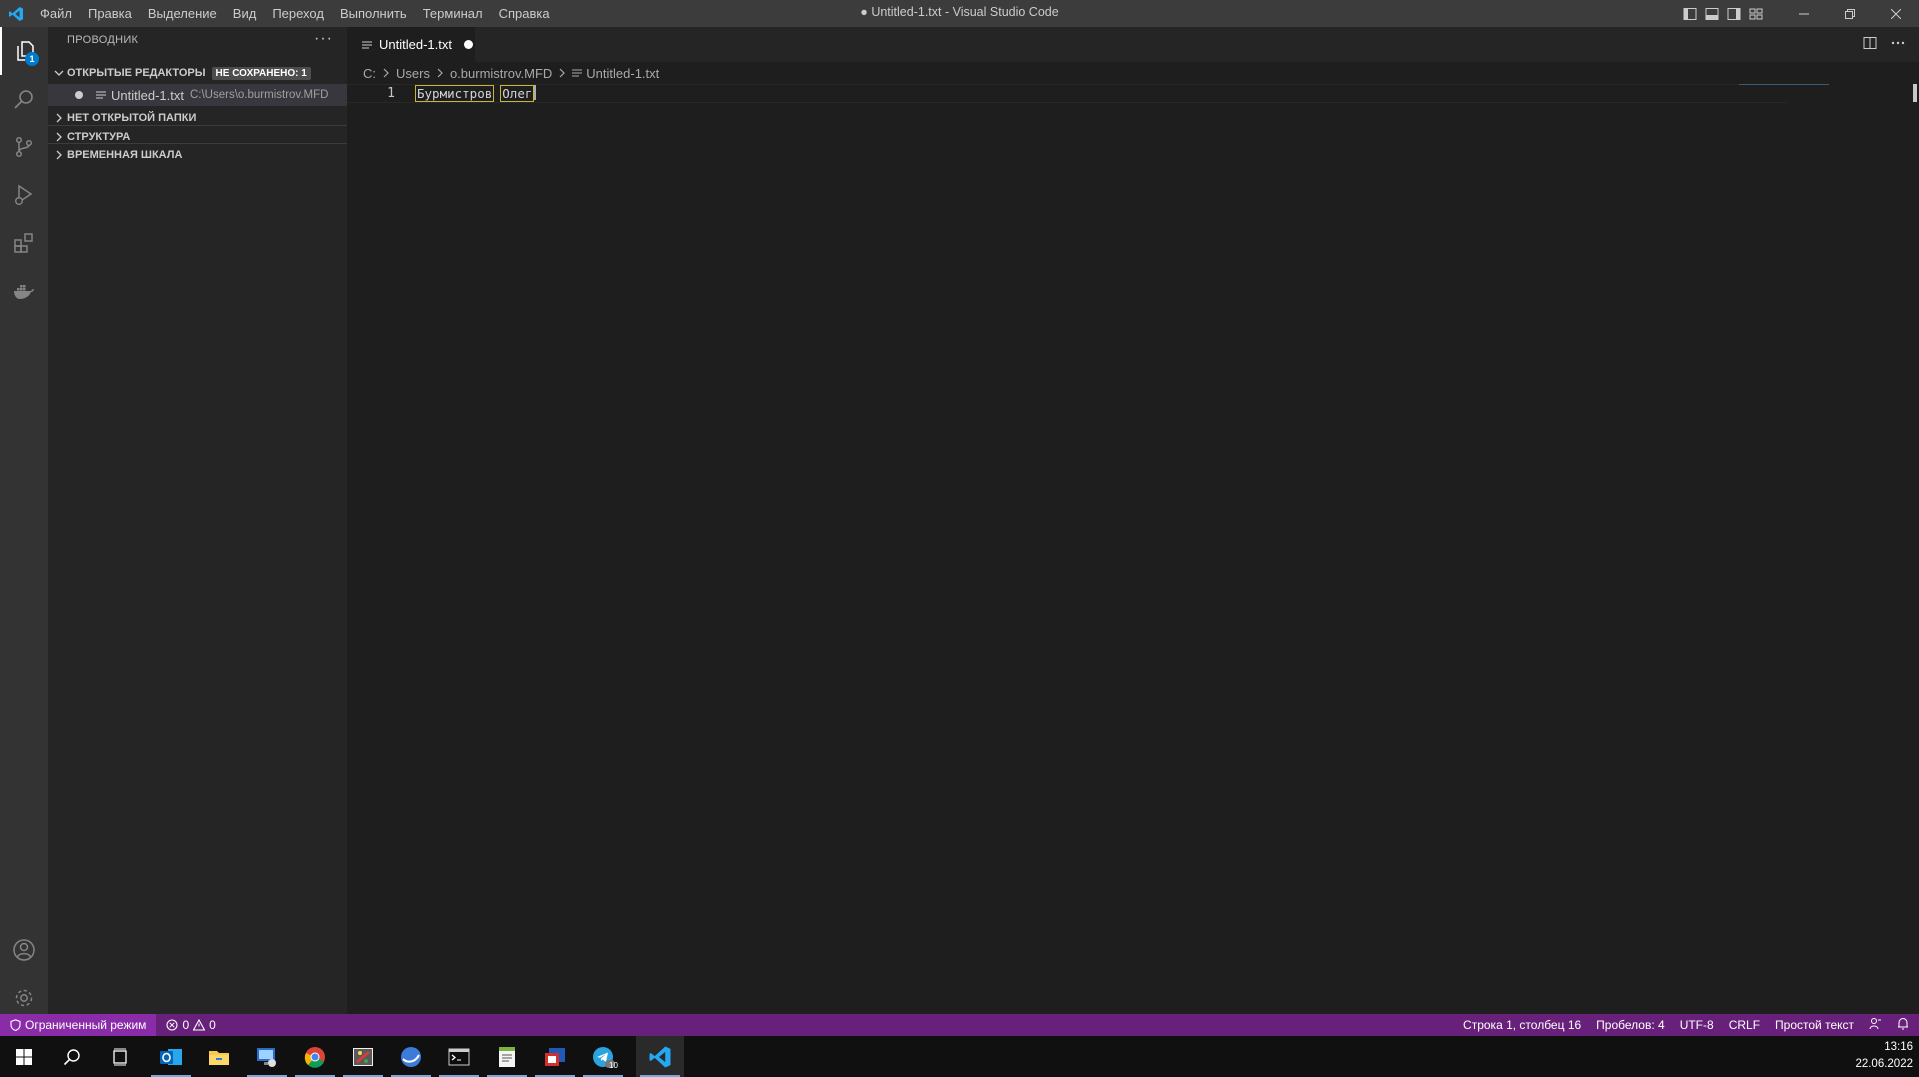  I want to click on vertical-scrollbar, so click(1915, 93).